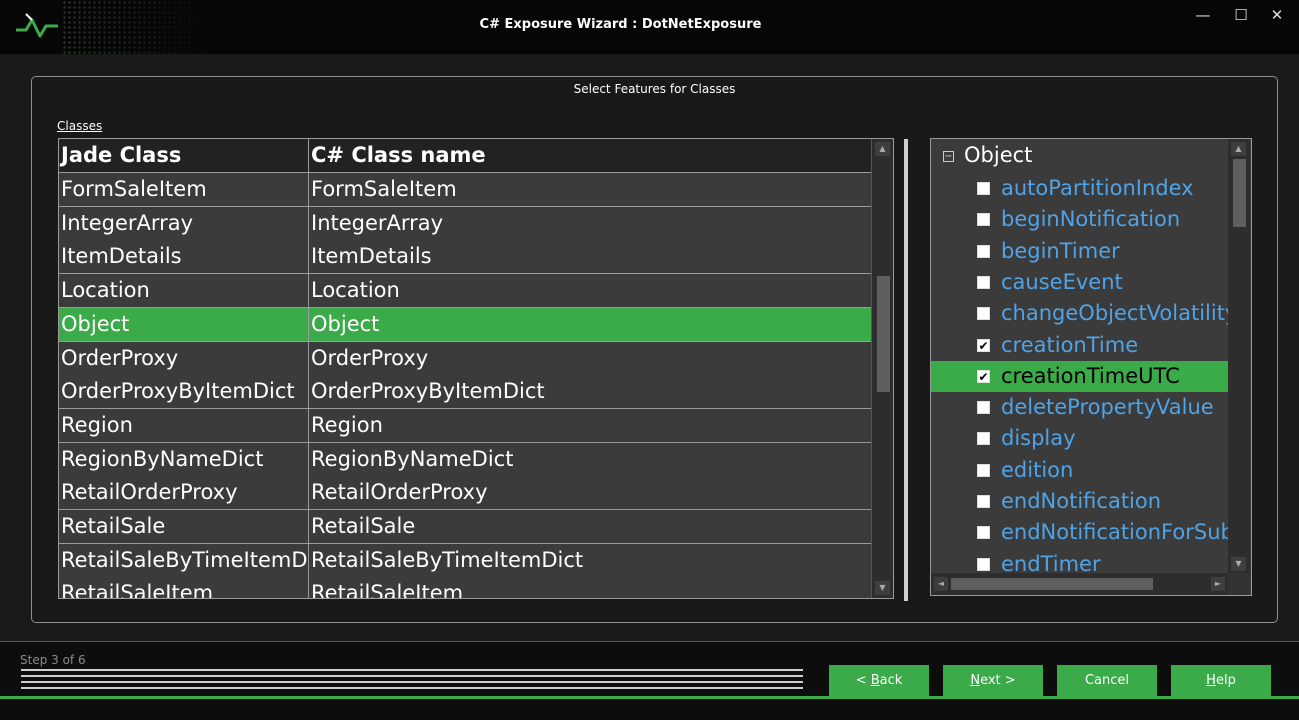  I want to click on table-scroll-thumb, so click(883, 334).